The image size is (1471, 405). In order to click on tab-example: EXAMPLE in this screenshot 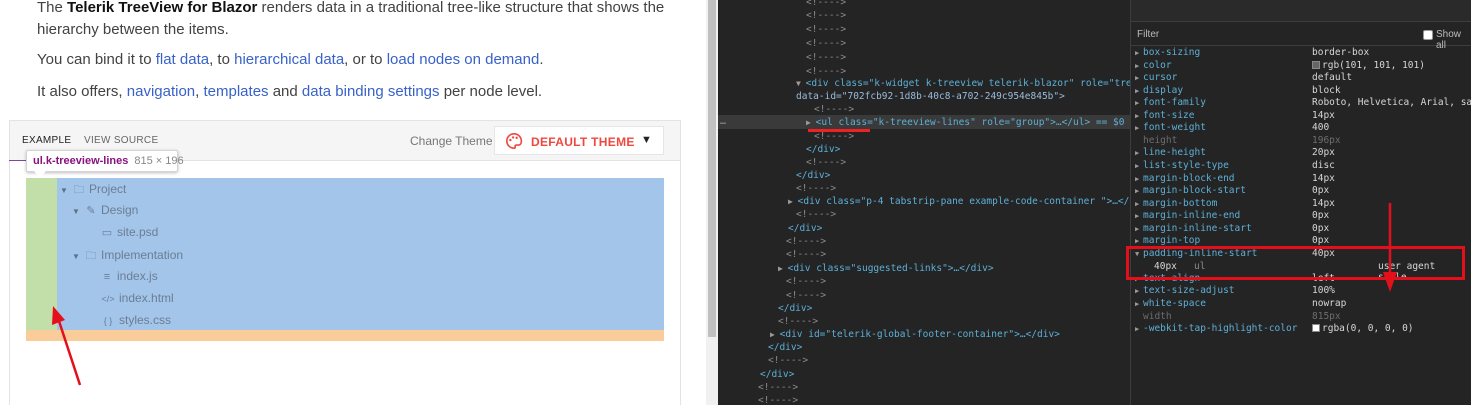, I will do `click(46, 140)`.